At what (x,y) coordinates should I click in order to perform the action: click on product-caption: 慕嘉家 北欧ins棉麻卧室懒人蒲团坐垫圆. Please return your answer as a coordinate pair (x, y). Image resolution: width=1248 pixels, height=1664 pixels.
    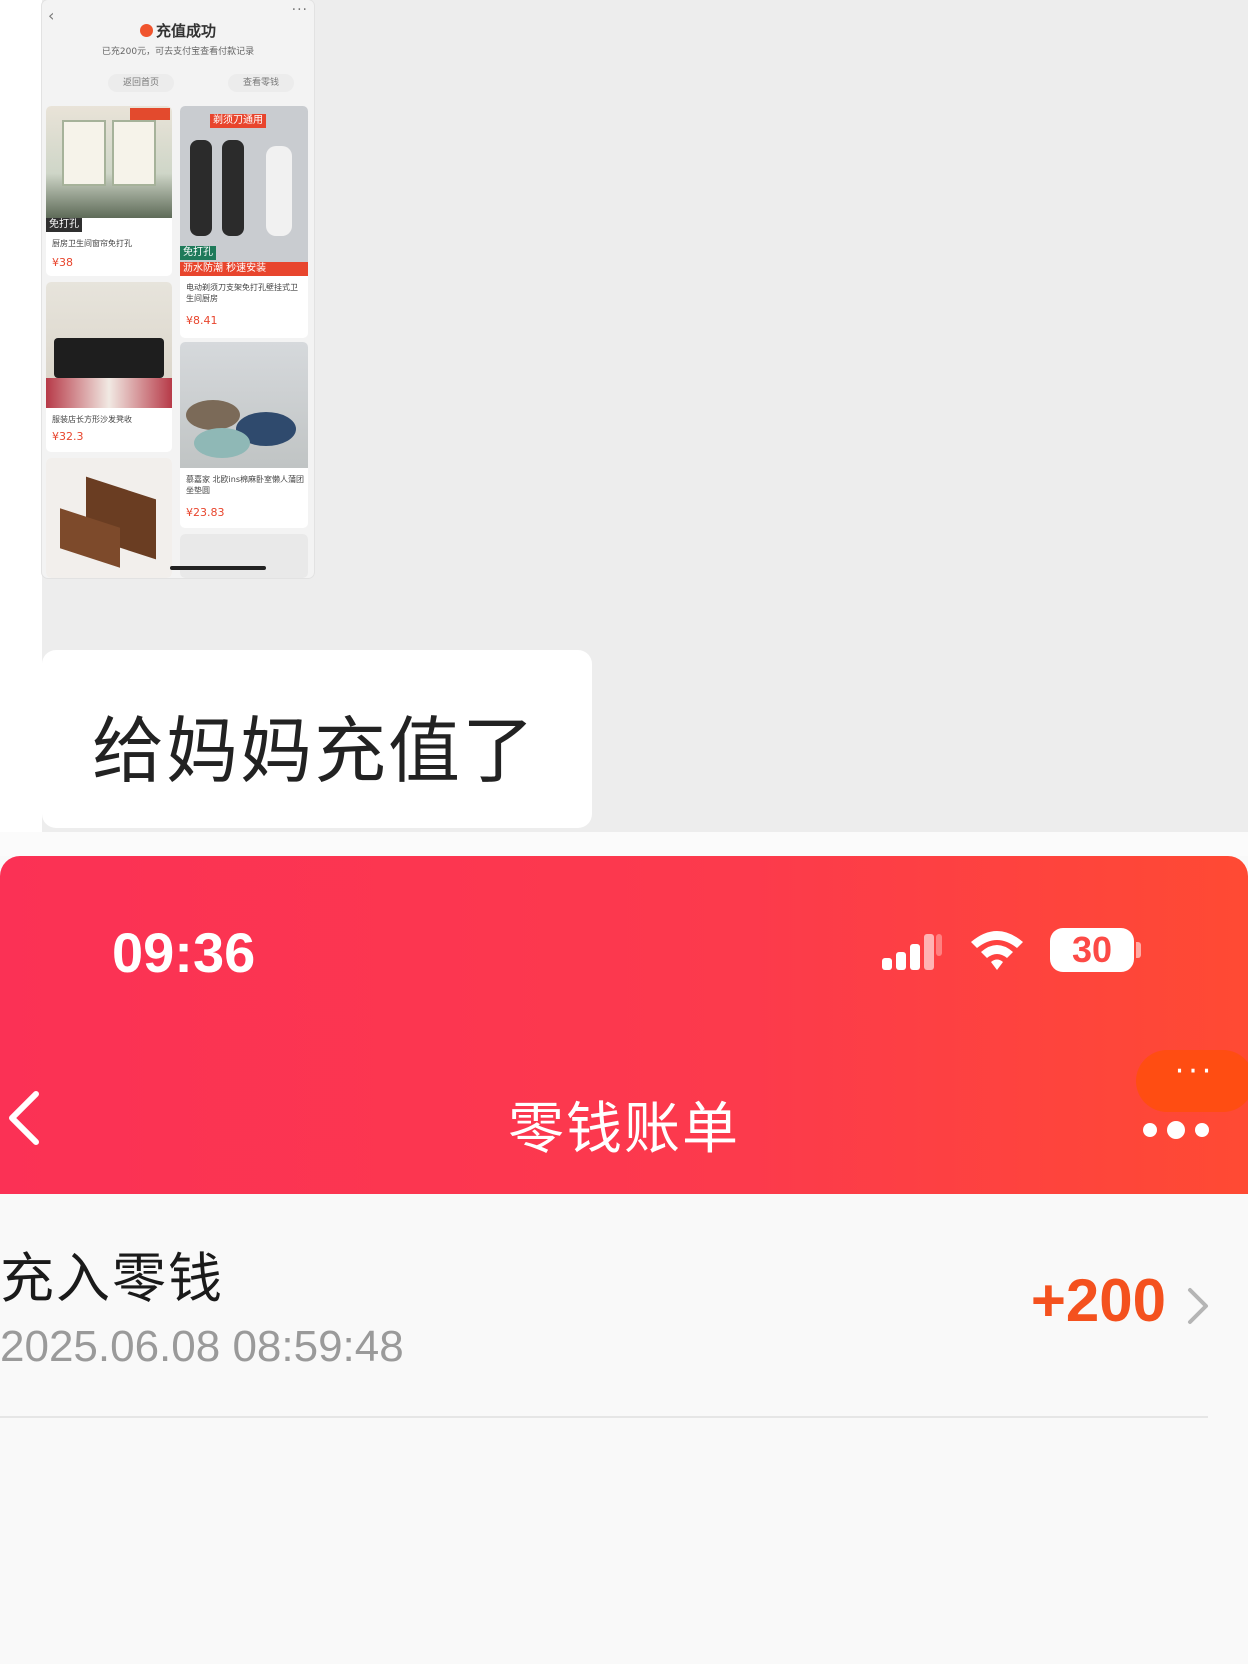
    Looking at the image, I should click on (245, 485).